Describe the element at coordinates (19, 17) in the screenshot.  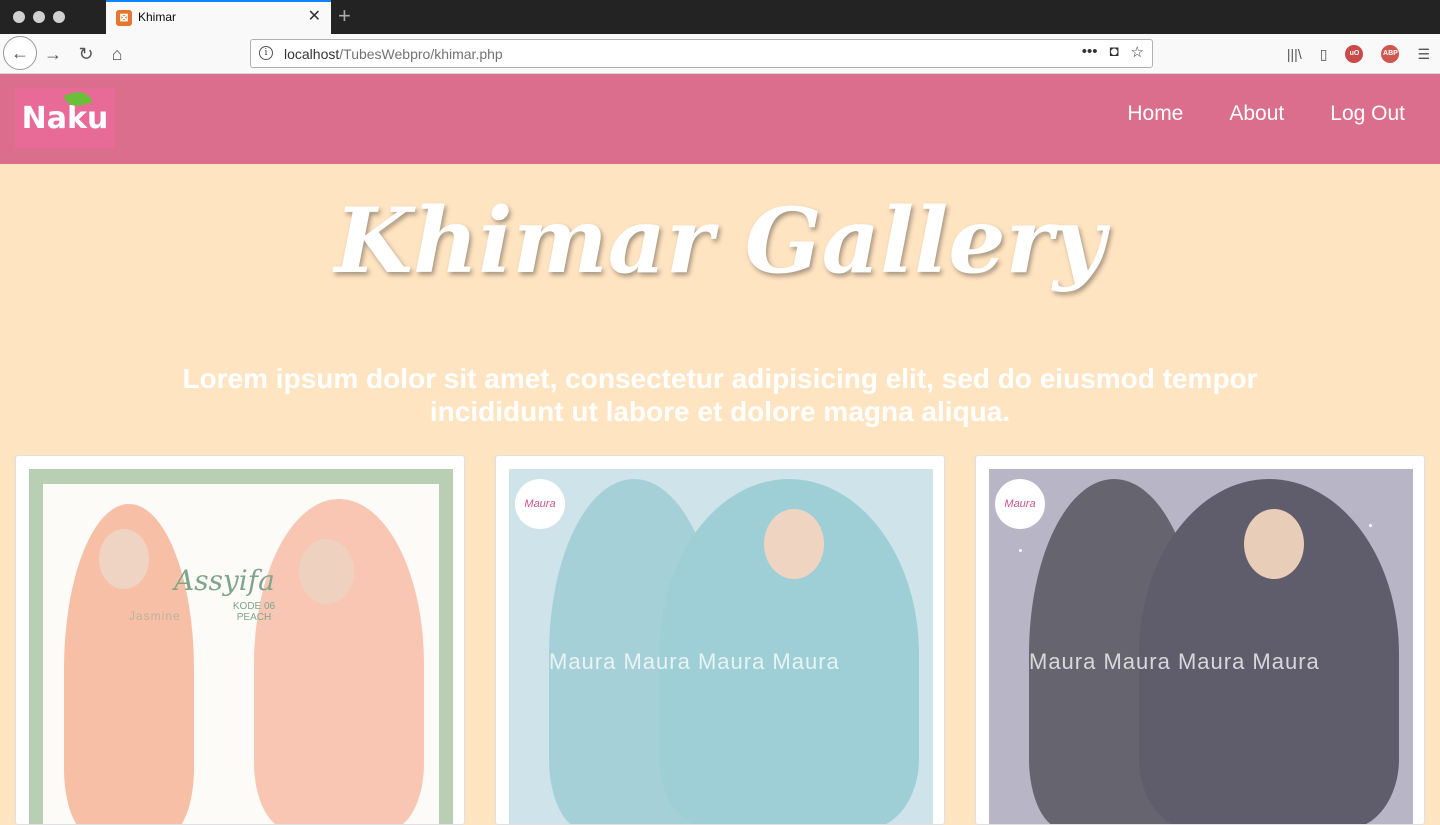
I see `window-close-dot` at that location.